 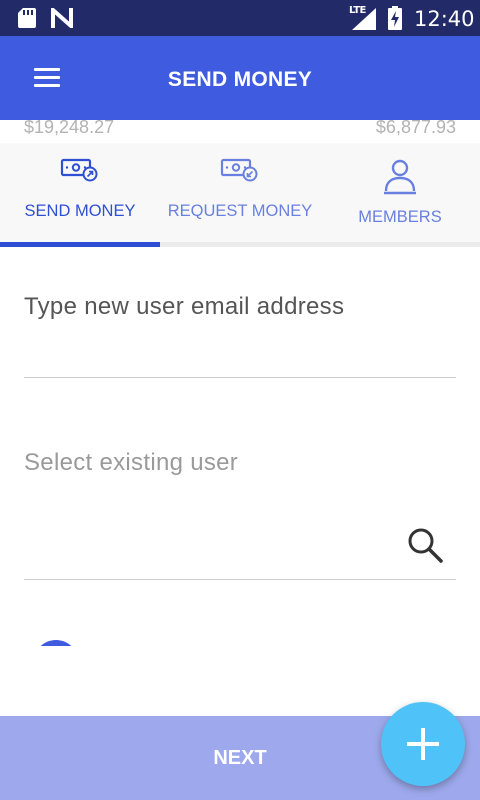 I want to click on balance-left: $19,248.27, so click(x=69, y=128).